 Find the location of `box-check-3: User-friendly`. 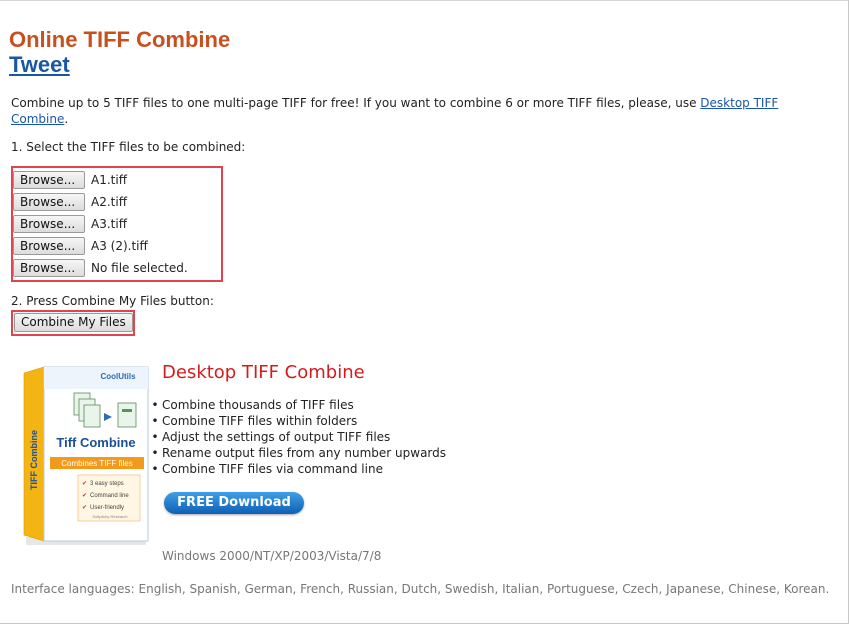

box-check-3: User-friendly is located at coordinates (107, 508).